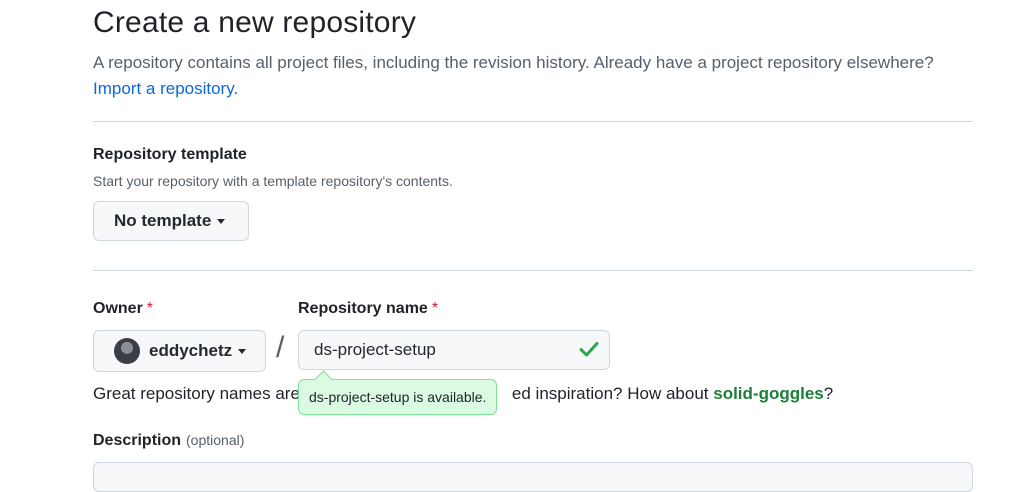 The width and height of the screenshot is (1023, 492). What do you see at coordinates (163, 220) in the screenshot?
I see `template-dropdown-label: No template` at bounding box center [163, 220].